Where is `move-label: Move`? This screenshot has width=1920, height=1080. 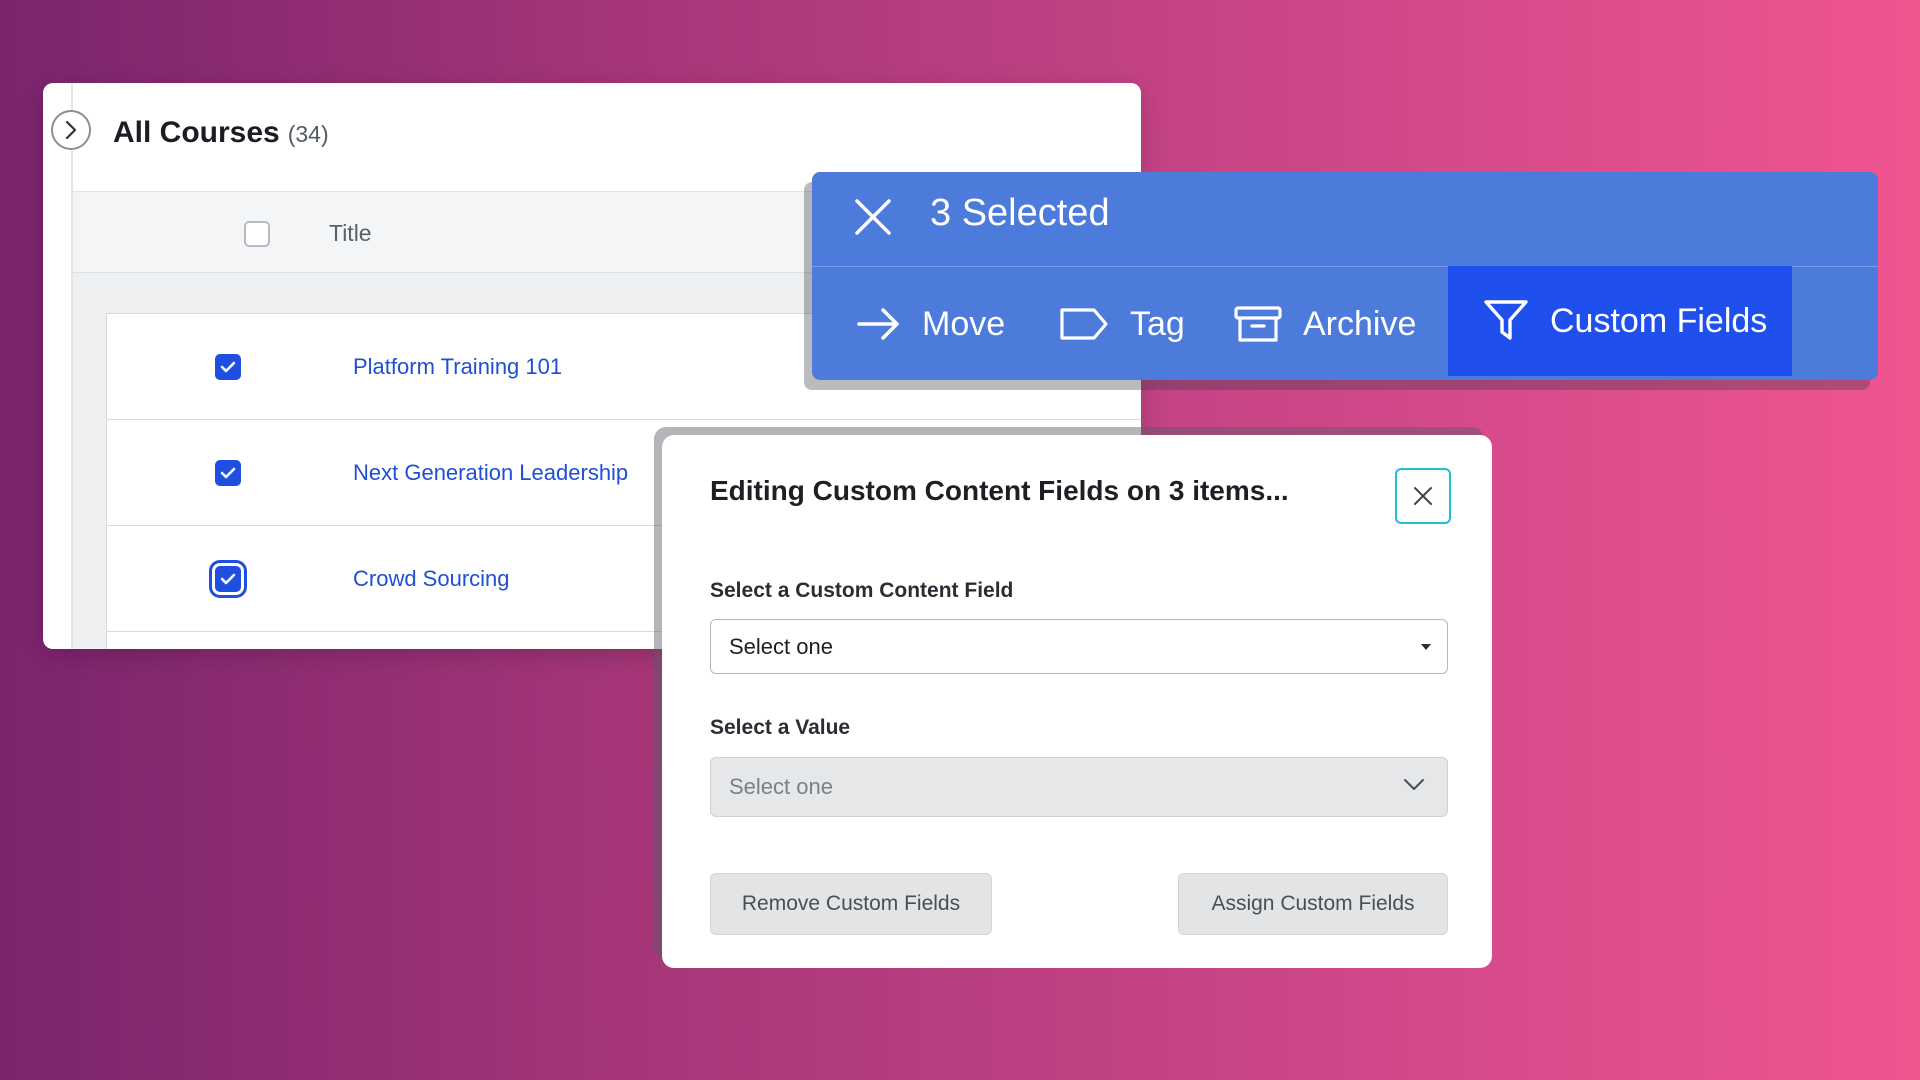
move-label: Move is located at coordinates (964, 323).